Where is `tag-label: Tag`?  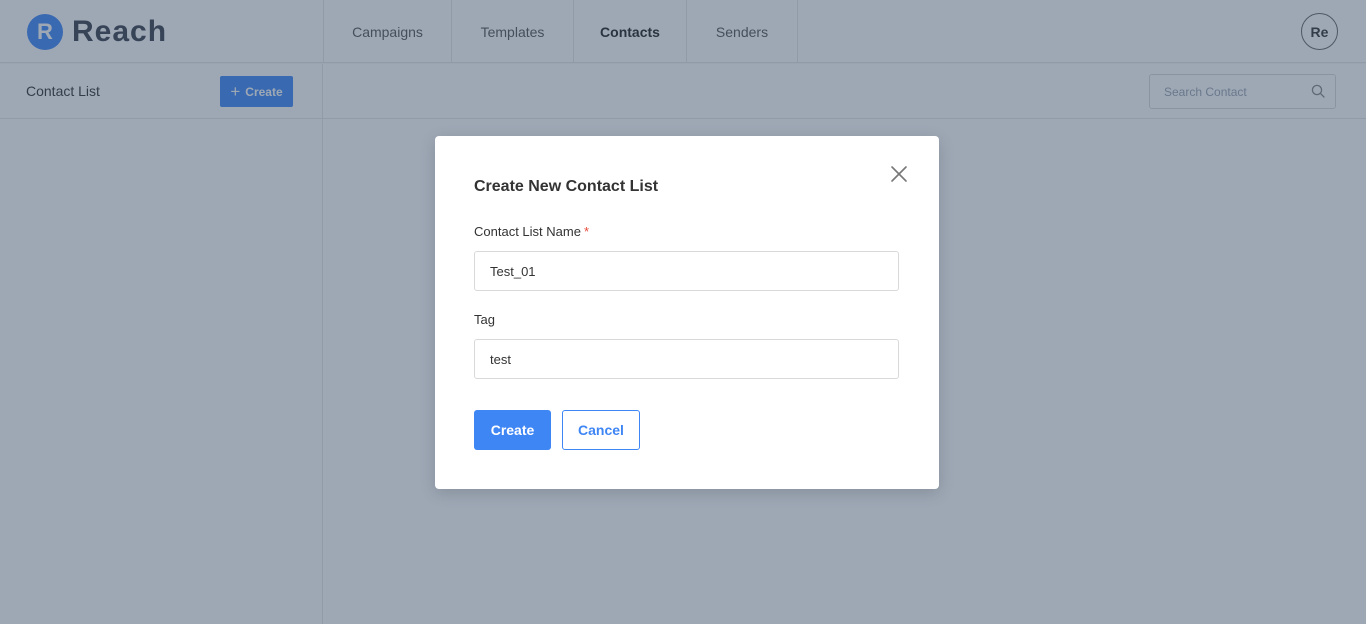
tag-label: Tag is located at coordinates (484, 319).